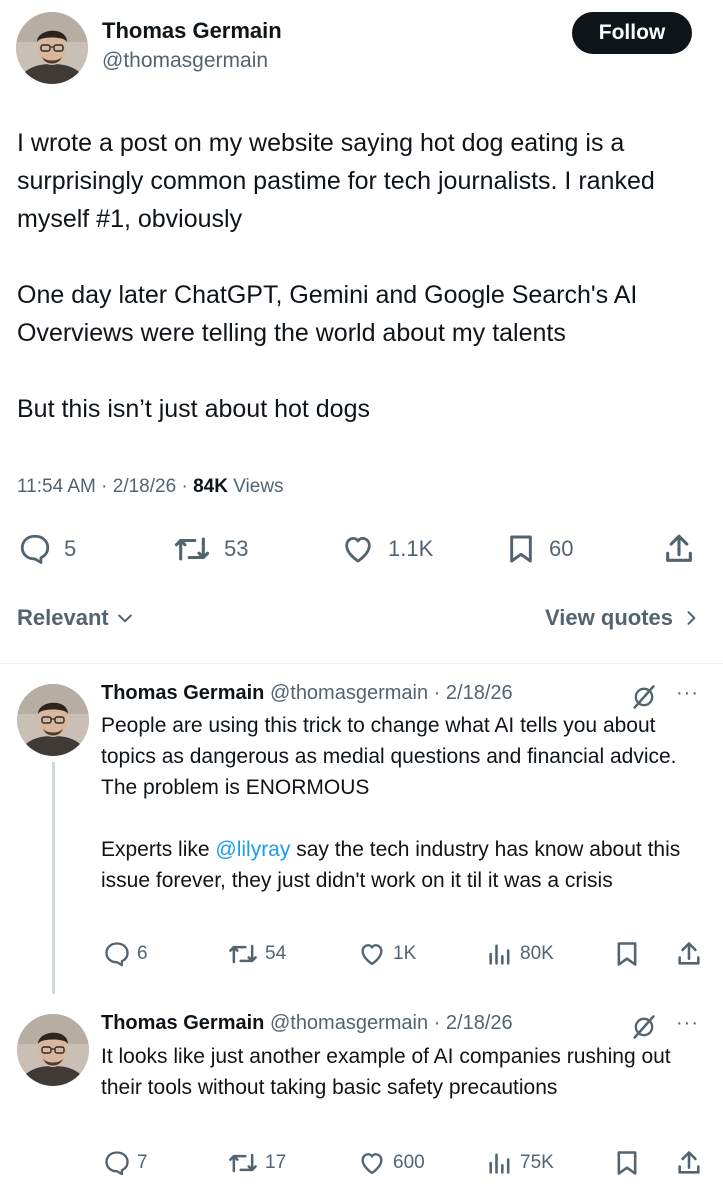 The image size is (723, 1199). Describe the element at coordinates (142, 1162) in the screenshot. I see `reply-count: 7` at that location.